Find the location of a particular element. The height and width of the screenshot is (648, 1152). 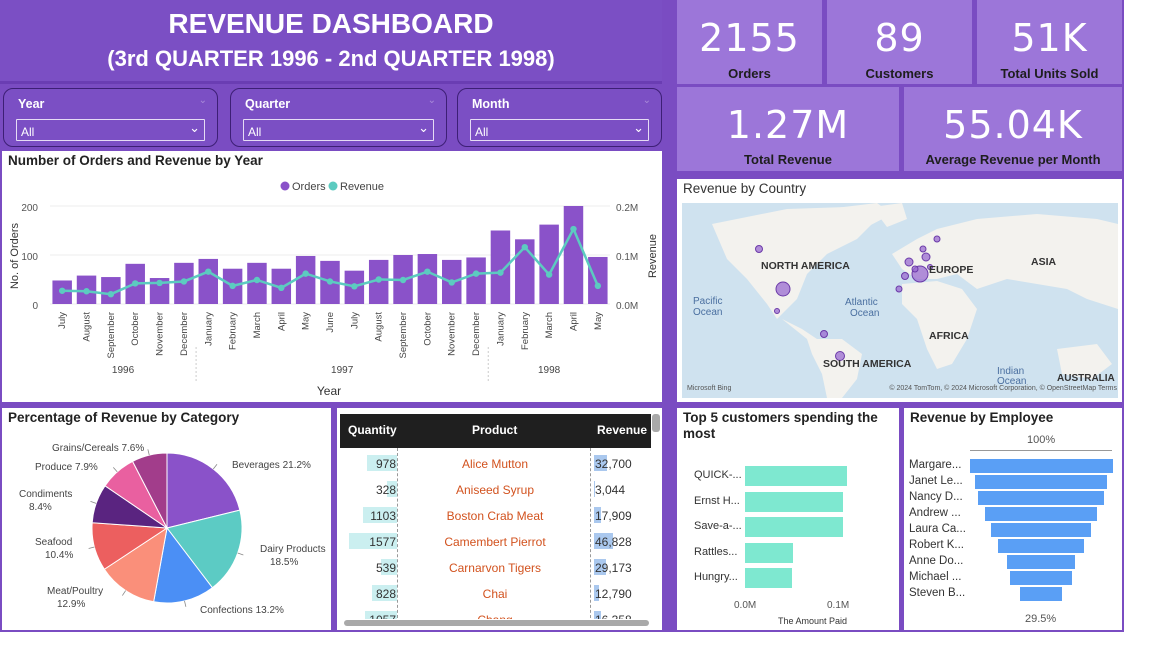

product-cell: Chai is located at coordinates (495, 594).